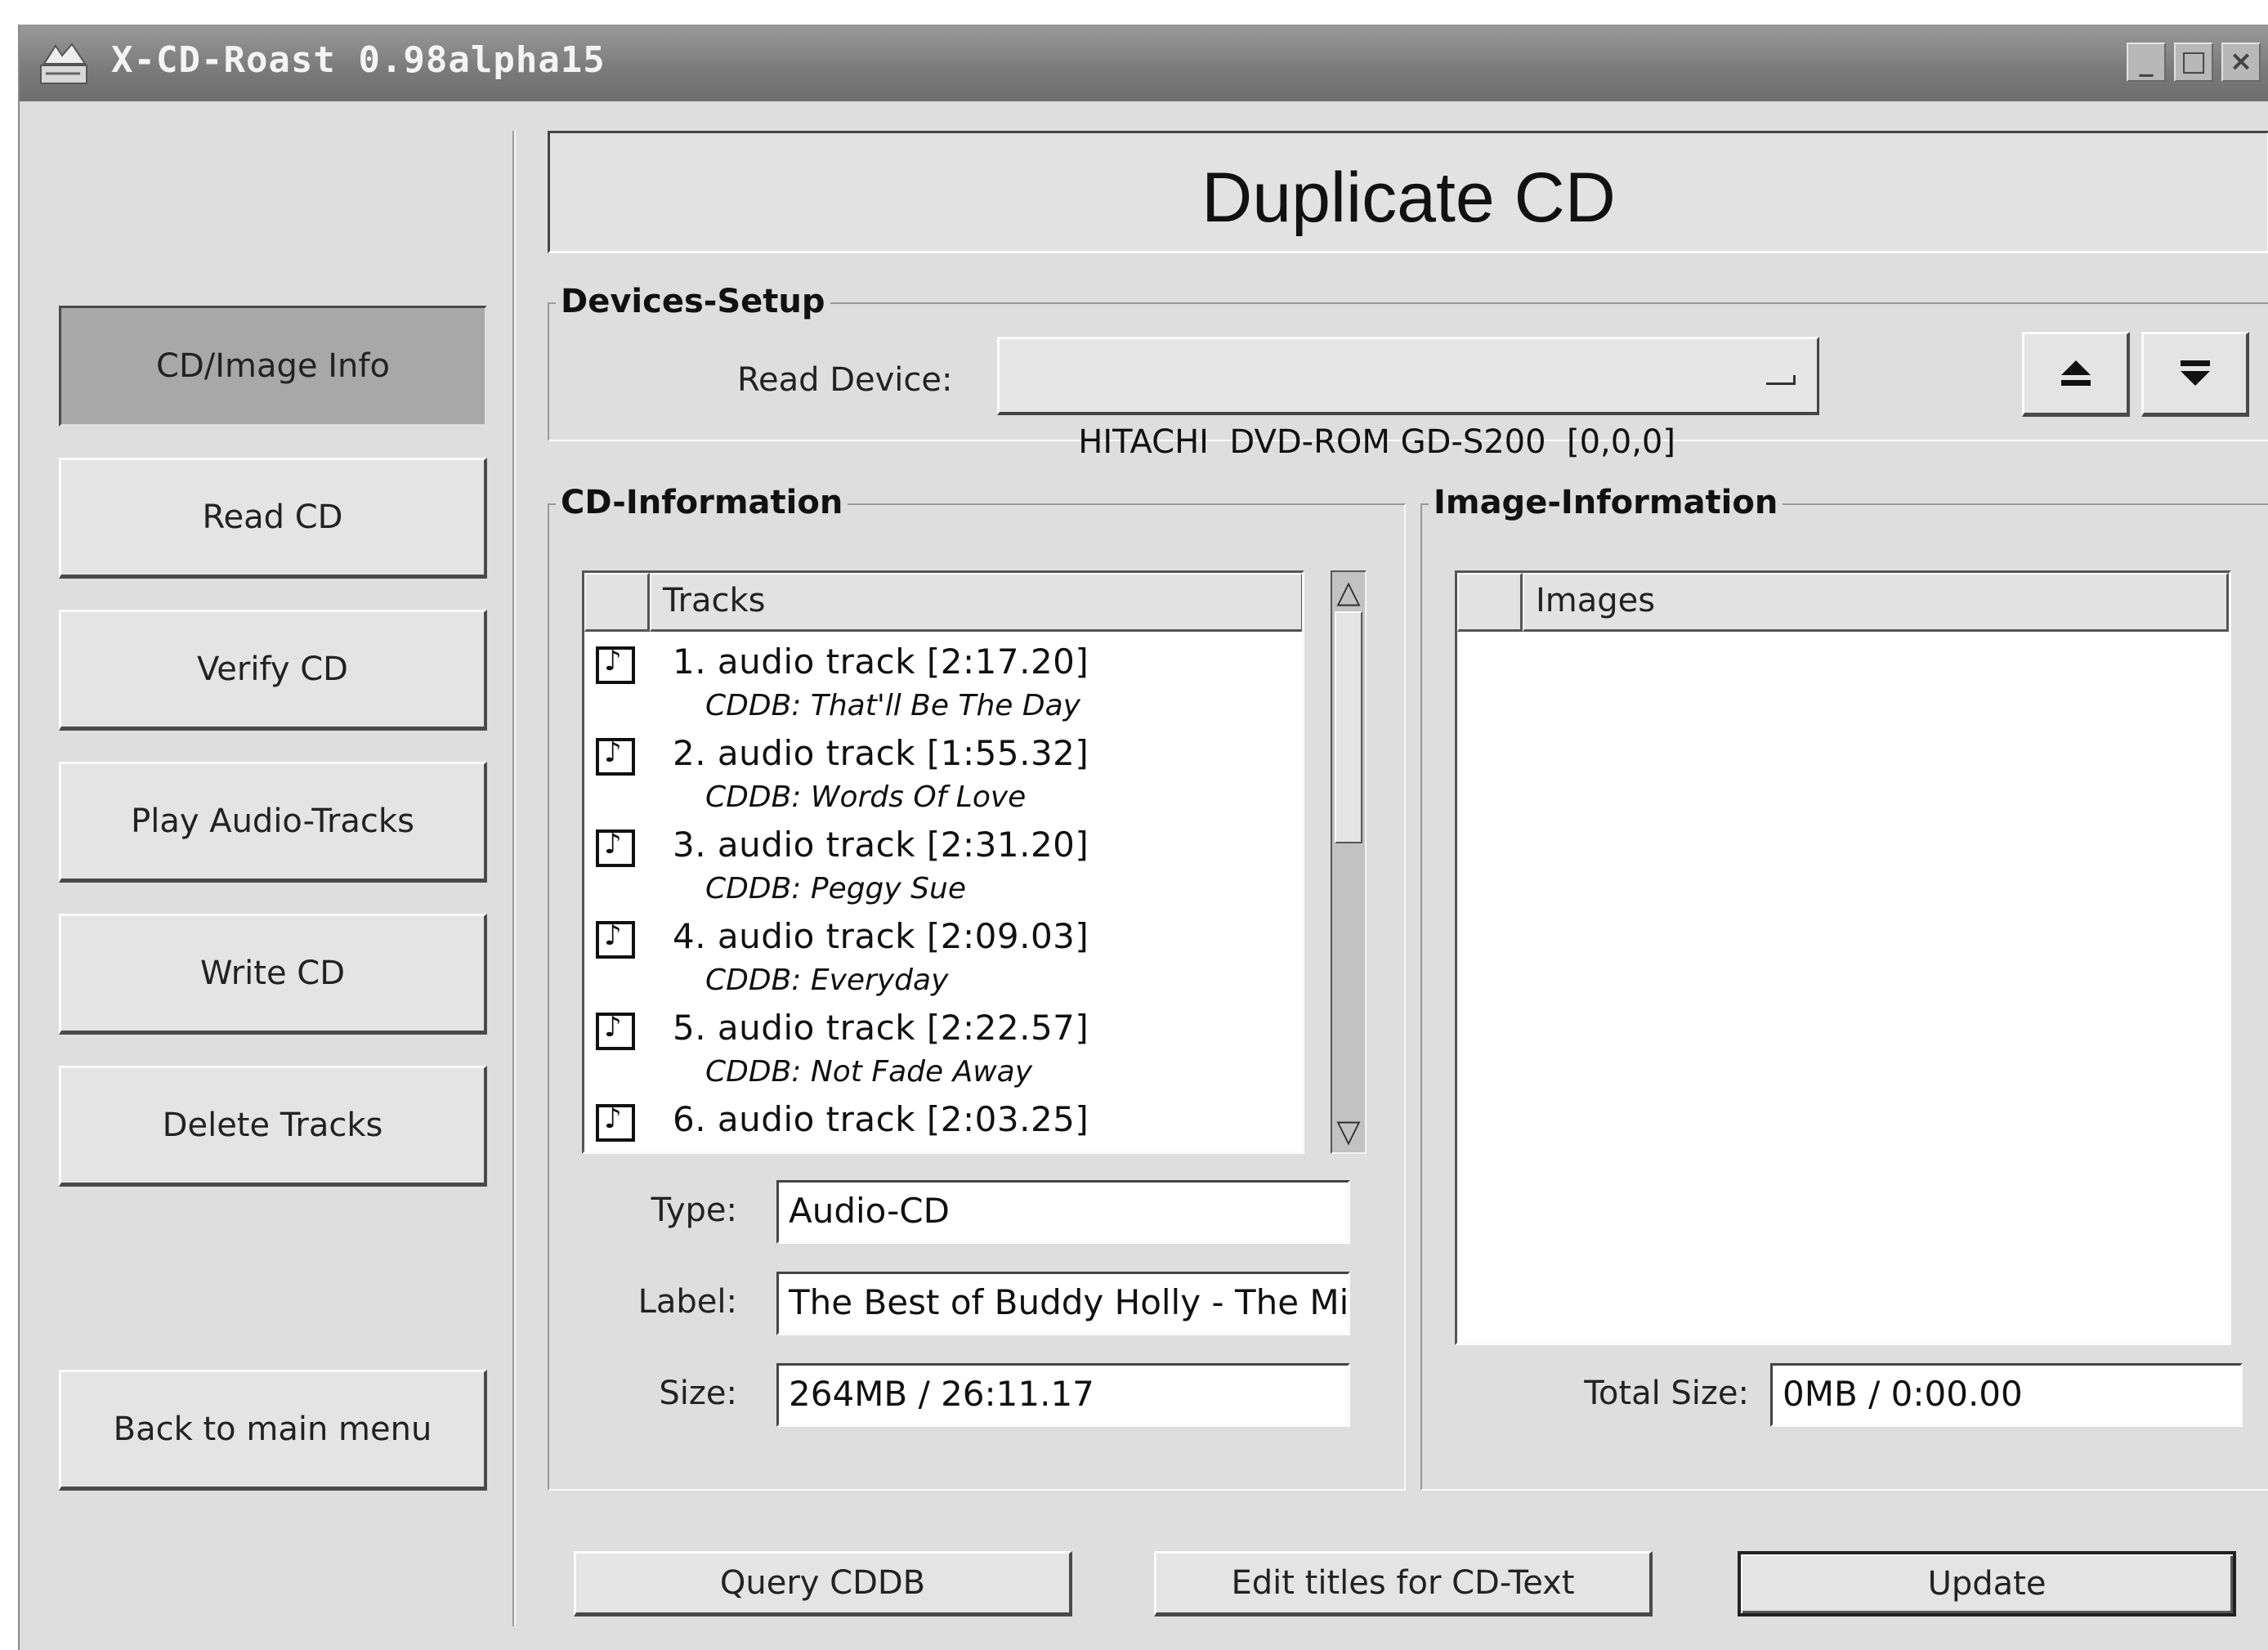 Image resolution: width=2268 pixels, height=1650 pixels. What do you see at coordinates (869, 1072) in the screenshot?
I see `track-cddb-title: CDDB: Not Fade Away` at bounding box center [869, 1072].